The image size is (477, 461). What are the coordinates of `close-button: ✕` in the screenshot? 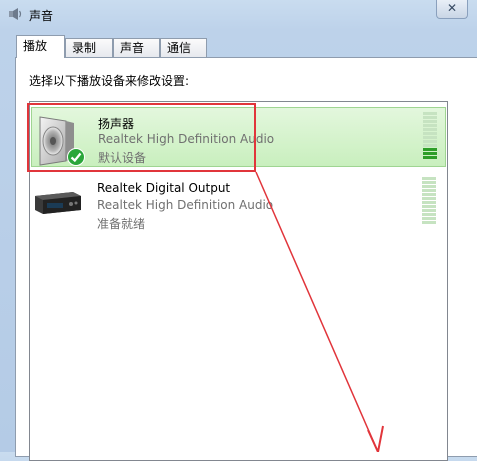 It's located at (452, 9).